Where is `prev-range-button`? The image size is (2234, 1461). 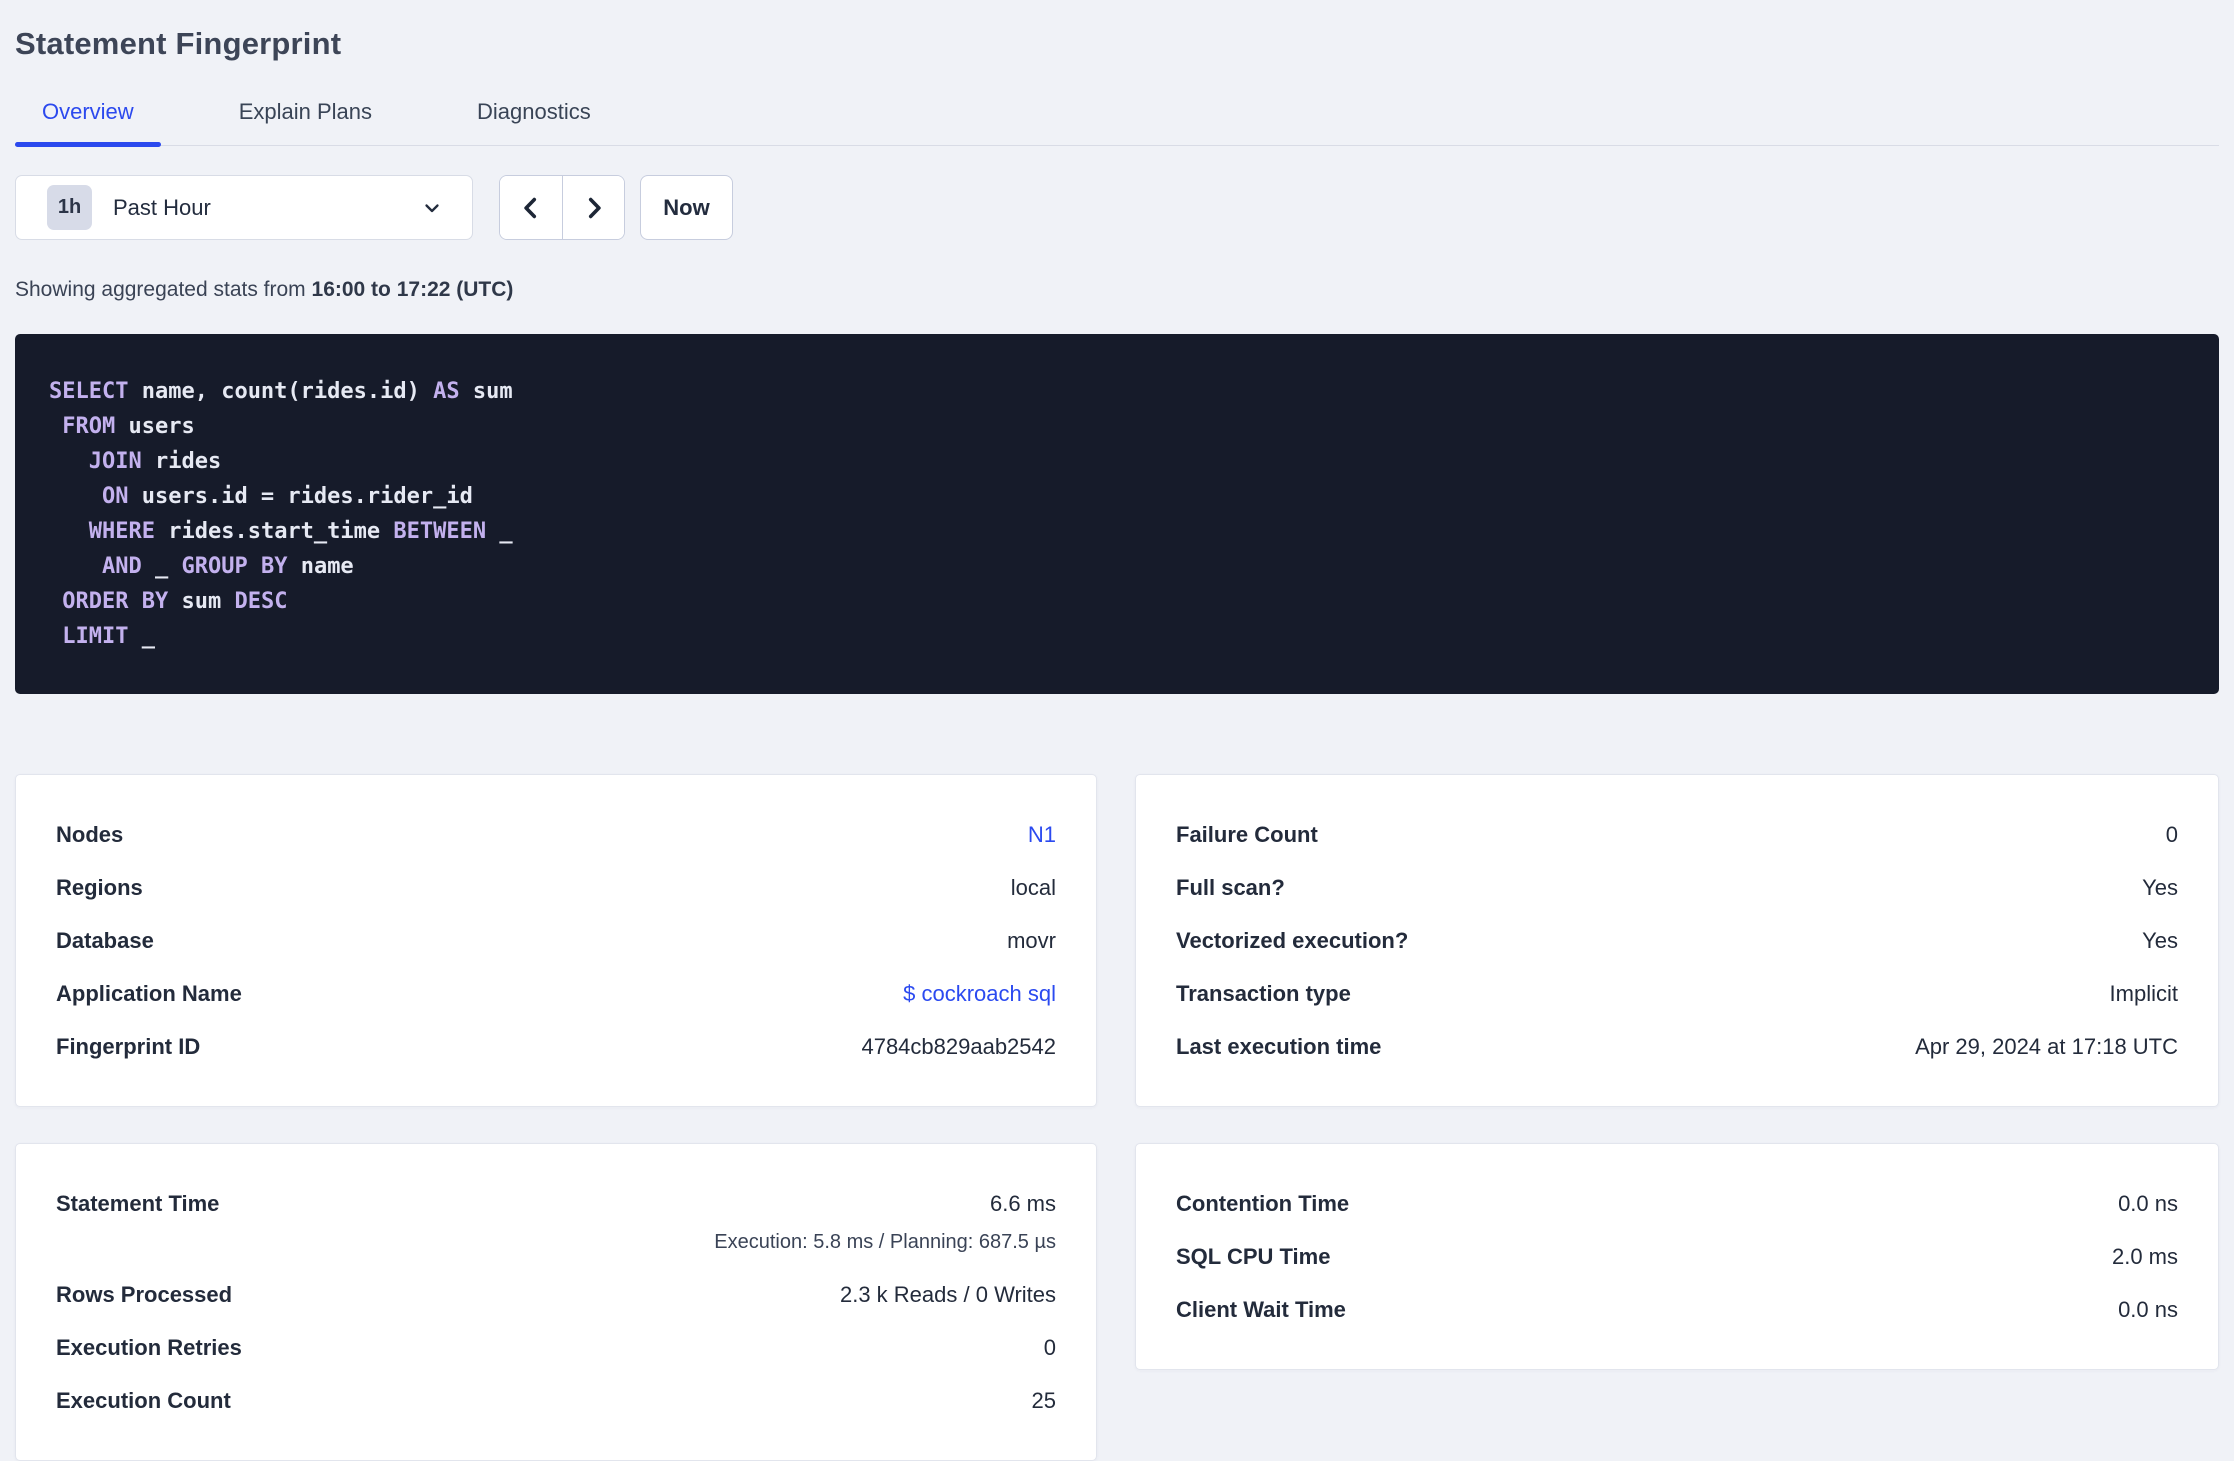
prev-range-button is located at coordinates (531, 207).